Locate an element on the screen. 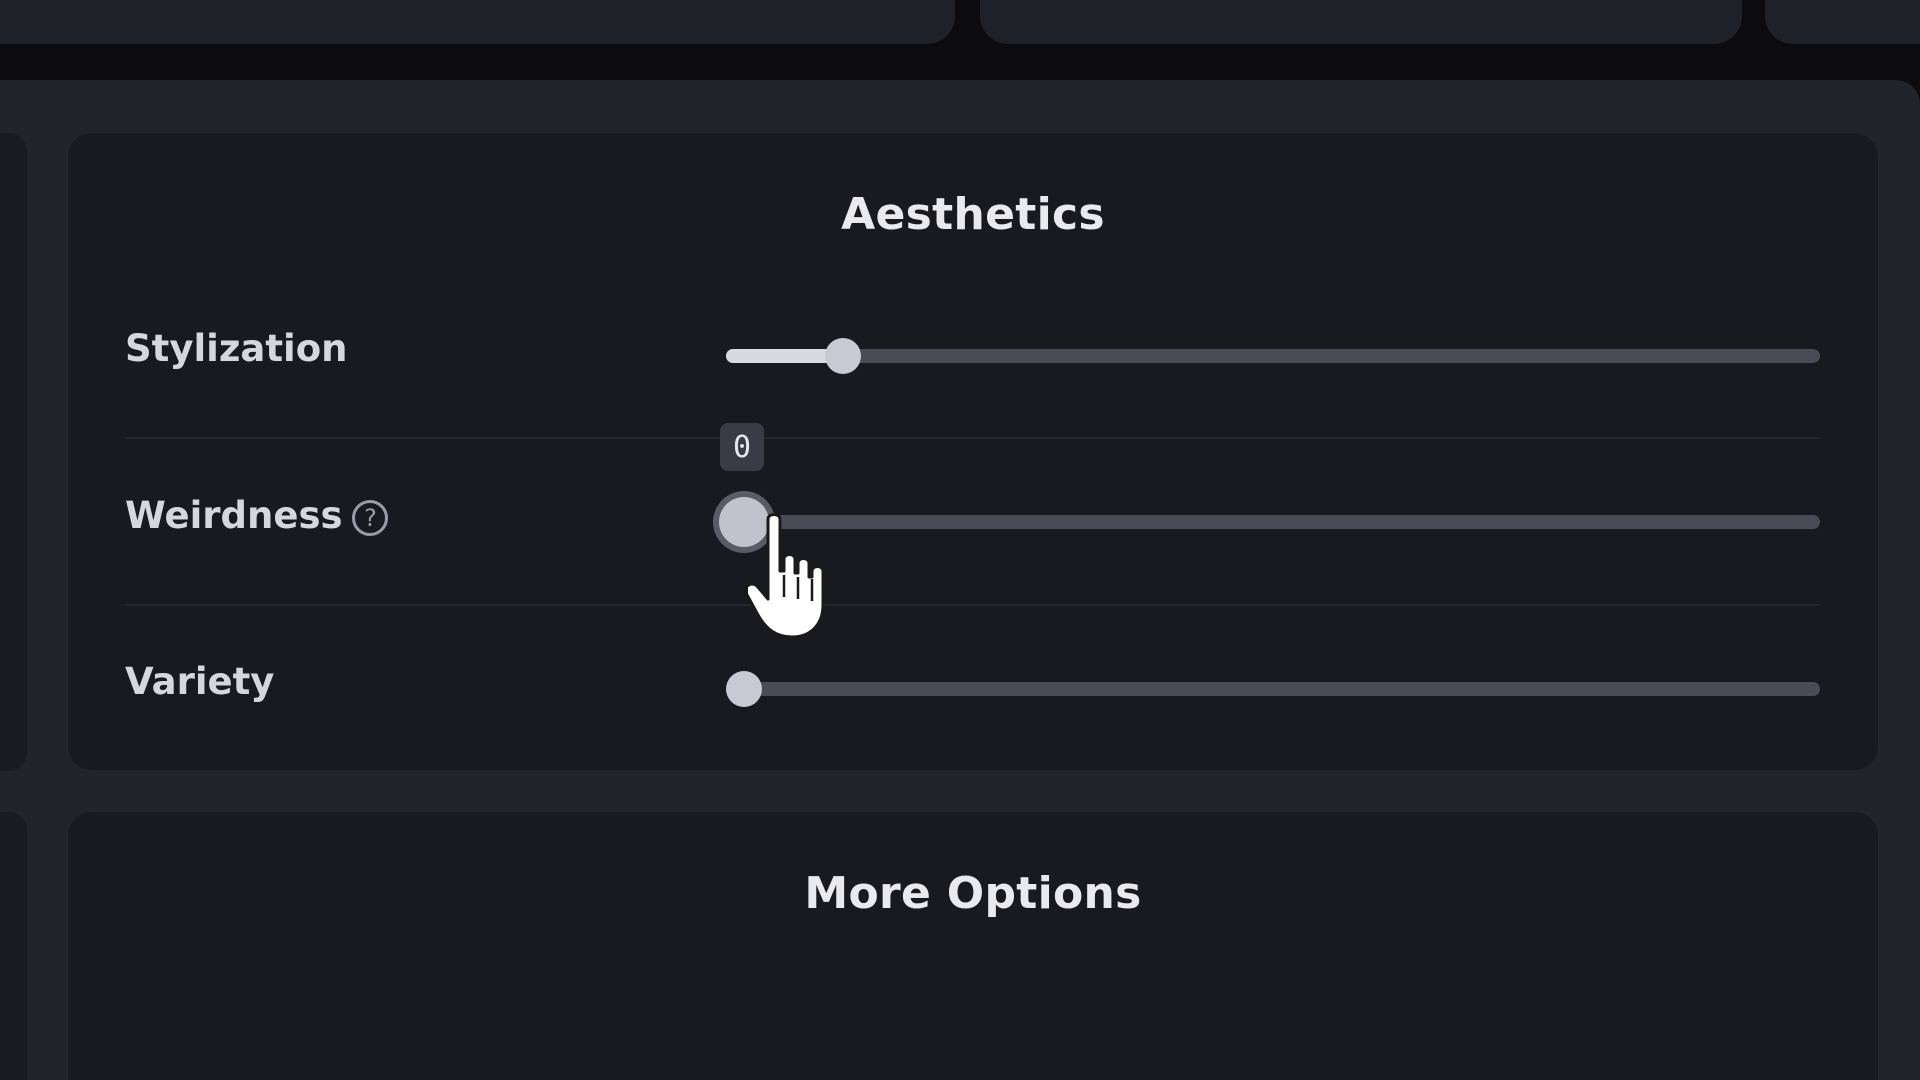 The width and height of the screenshot is (1920, 1080). help-icon: ? is located at coordinates (370, 517).